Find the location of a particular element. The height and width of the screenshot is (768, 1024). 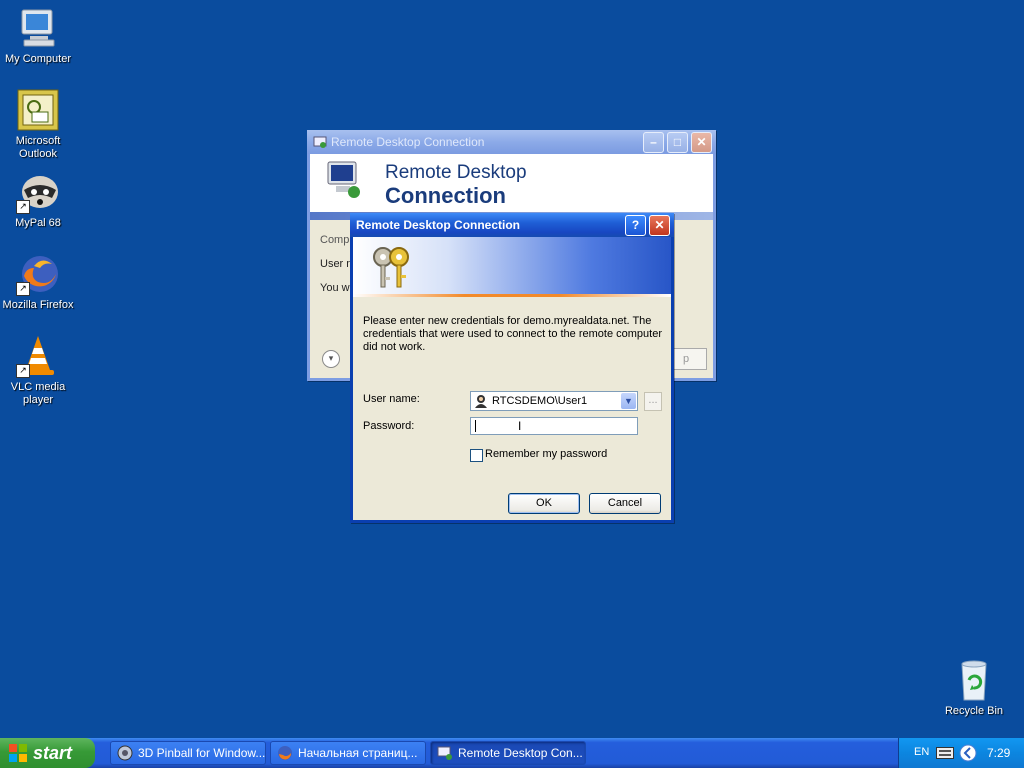

desktop-icon-my-computer: My Computer is located at coordinates (38, 36).